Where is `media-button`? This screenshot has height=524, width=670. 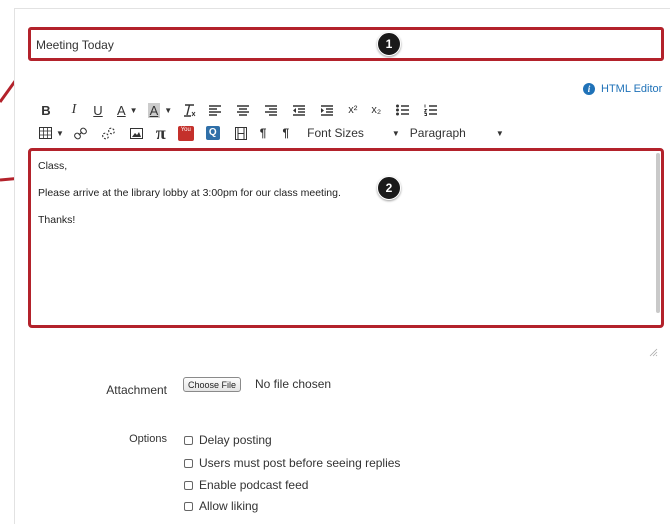 media-button is located at coordinates (241, 133).